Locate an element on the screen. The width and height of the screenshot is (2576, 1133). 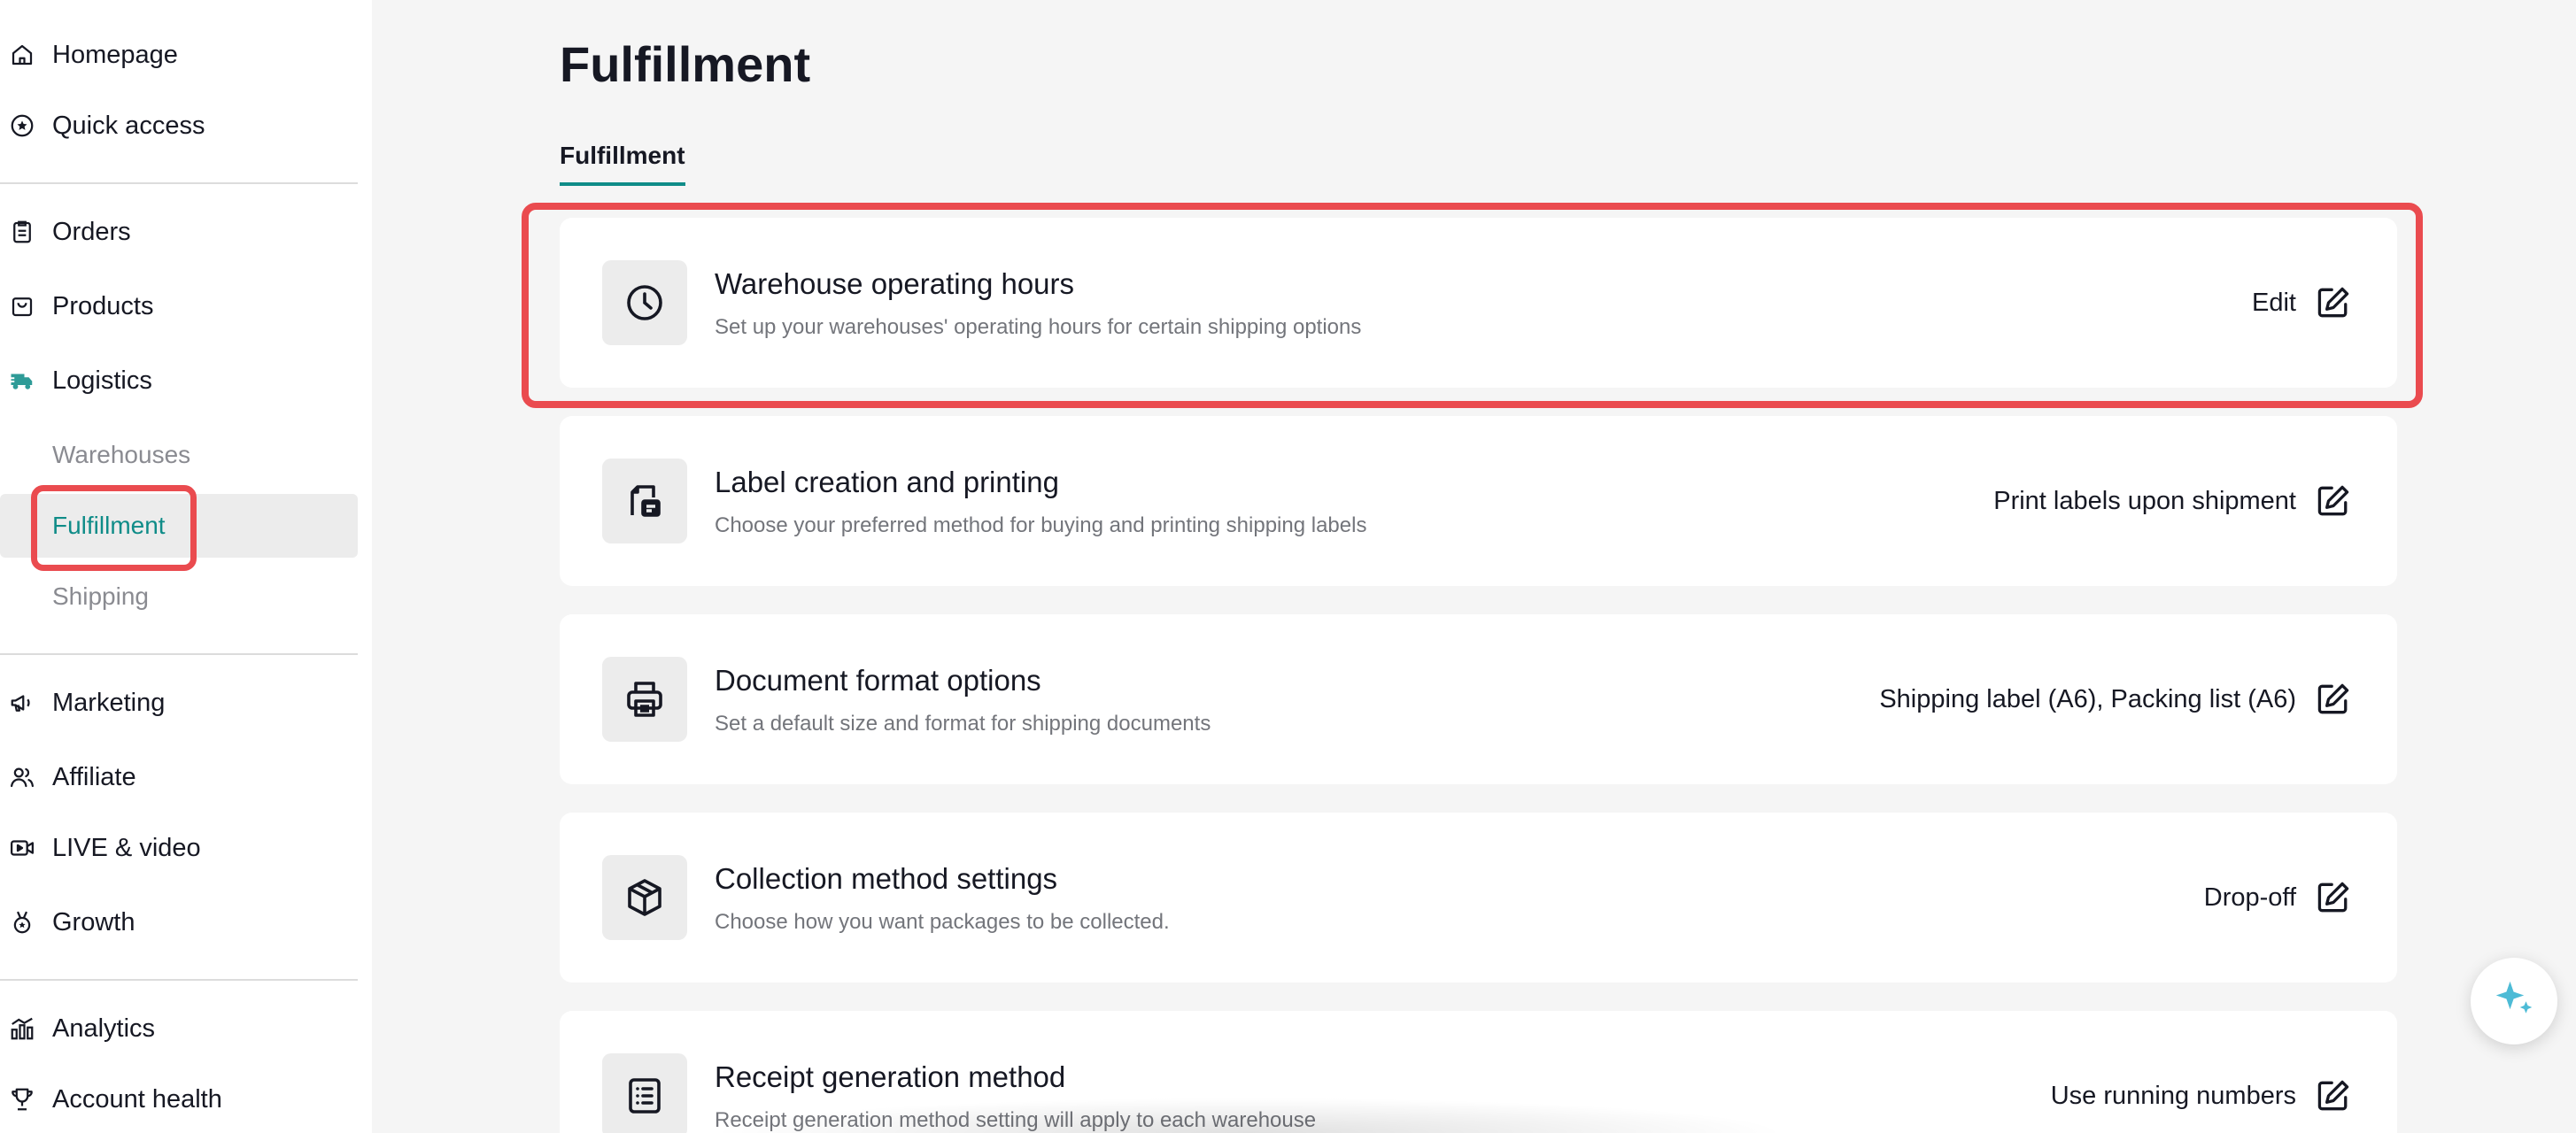
users-icon is located at coordinates (22, 777).